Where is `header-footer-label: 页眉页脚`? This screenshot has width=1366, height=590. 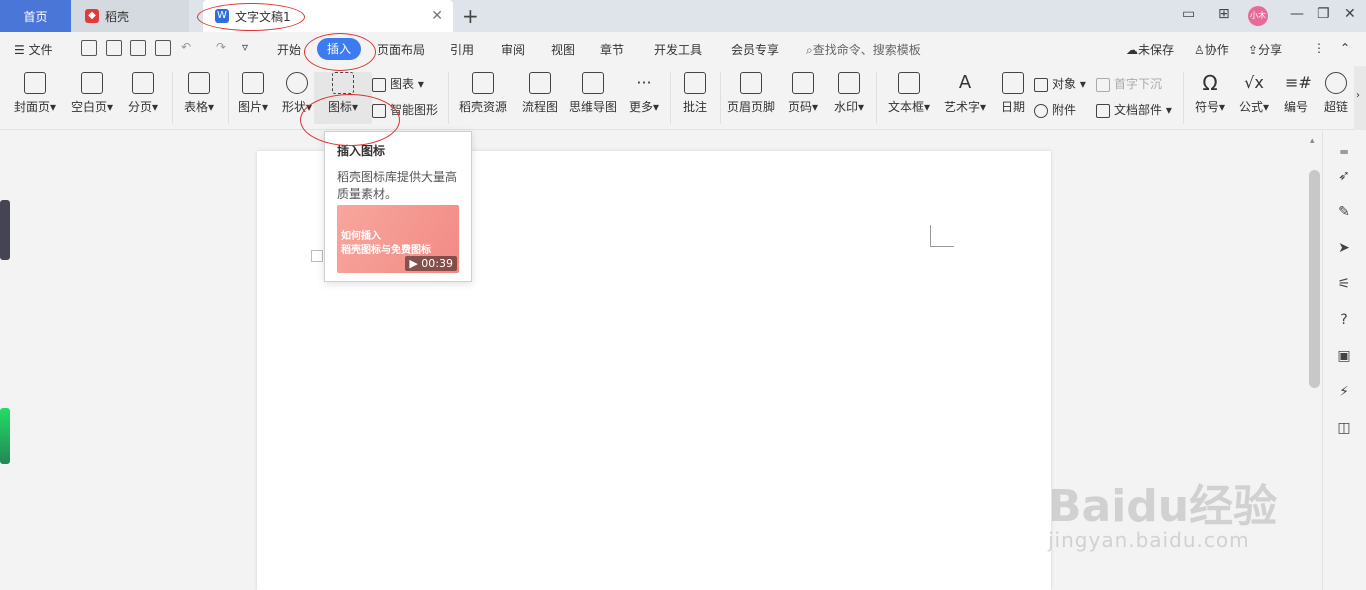 header-footer-label: 页眉页脚 is located at coordinates (750, 107).